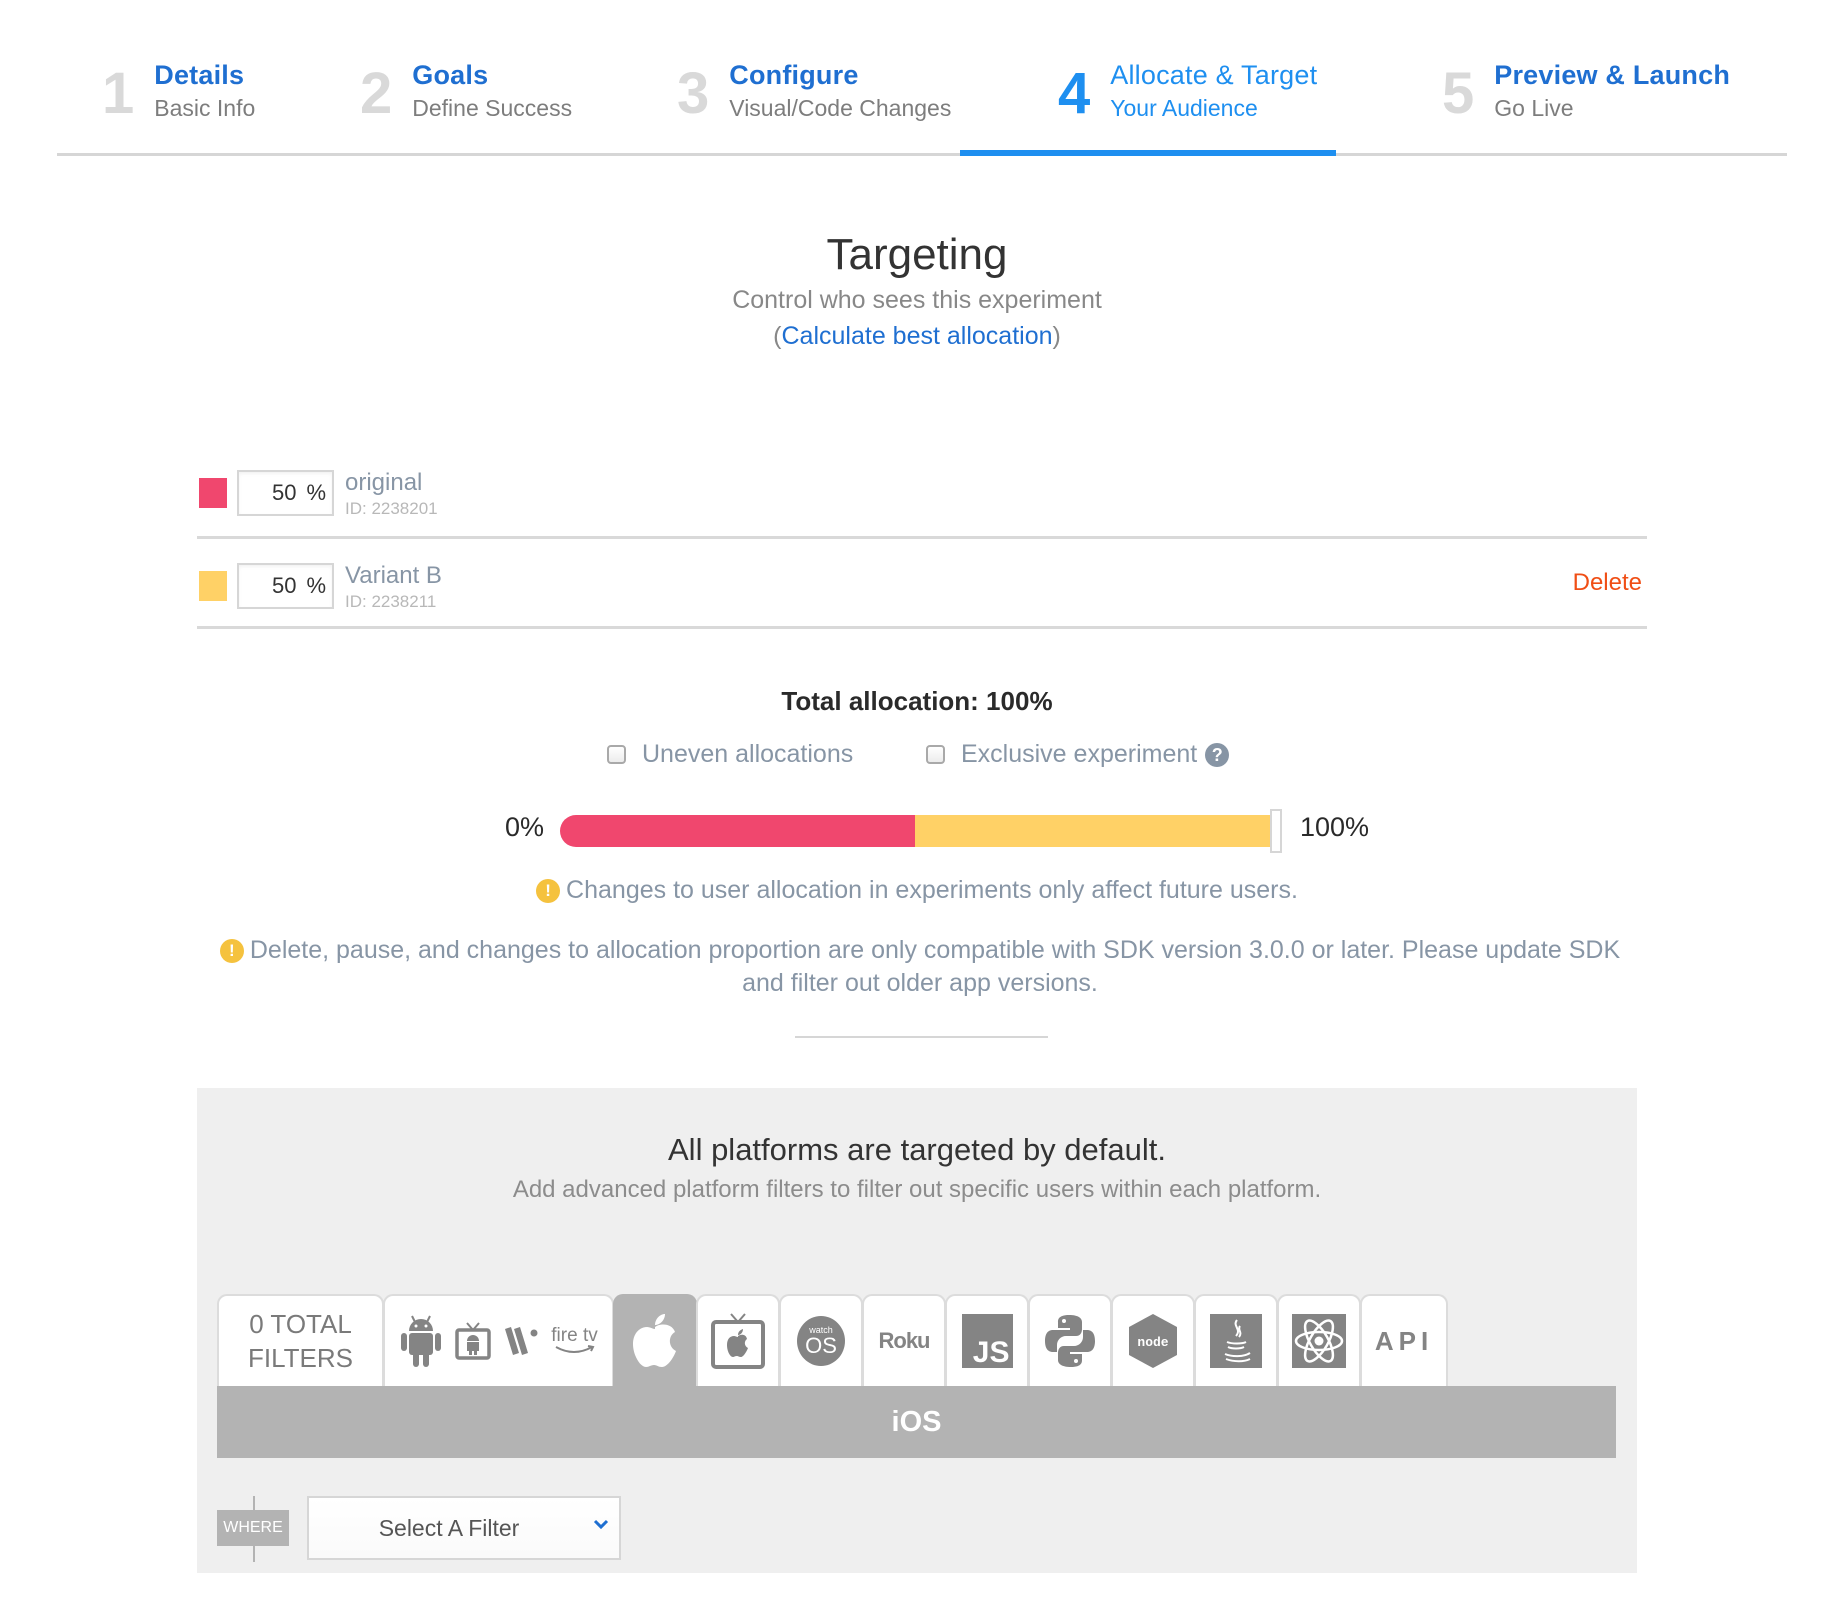  I want to click on allocation-segment-variant-b, so click(1092, 831).